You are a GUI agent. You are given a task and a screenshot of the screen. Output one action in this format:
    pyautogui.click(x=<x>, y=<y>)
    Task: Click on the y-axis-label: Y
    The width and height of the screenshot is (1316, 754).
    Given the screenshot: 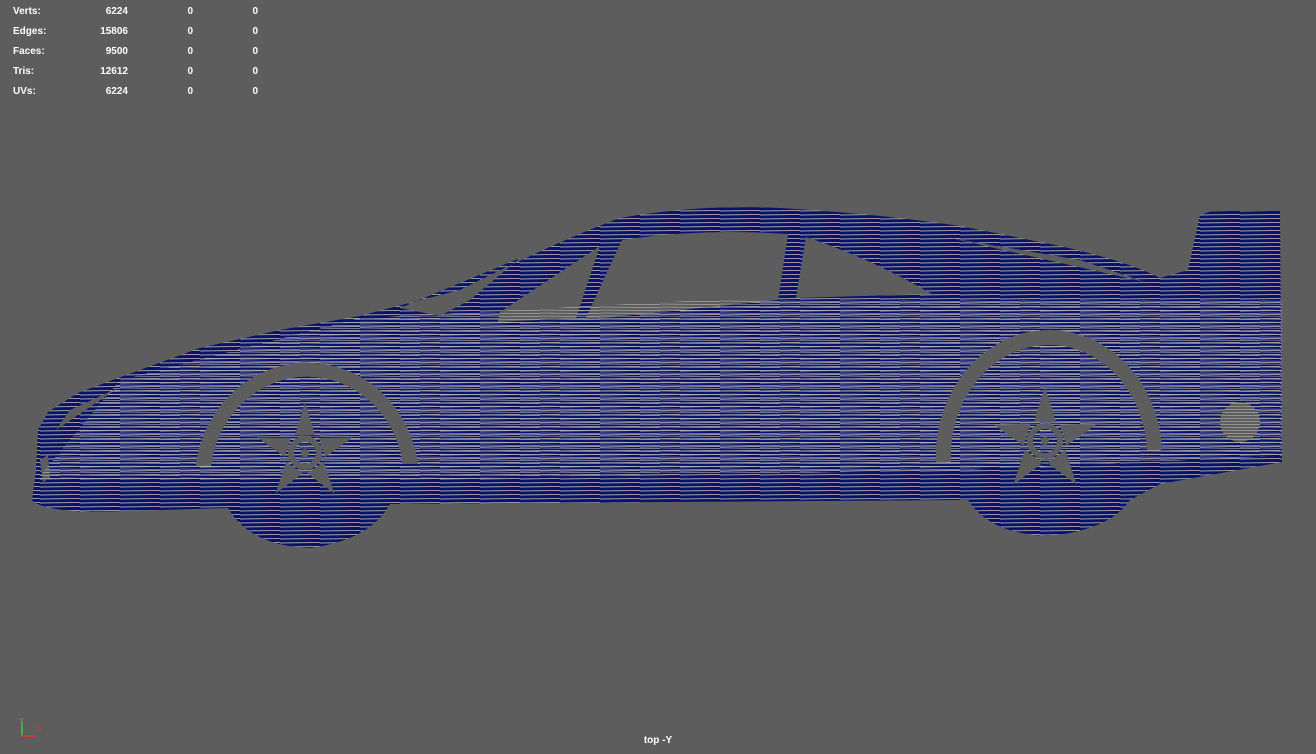 What is the action you would take?
    pyautogui.click(x=21, y=721)
    